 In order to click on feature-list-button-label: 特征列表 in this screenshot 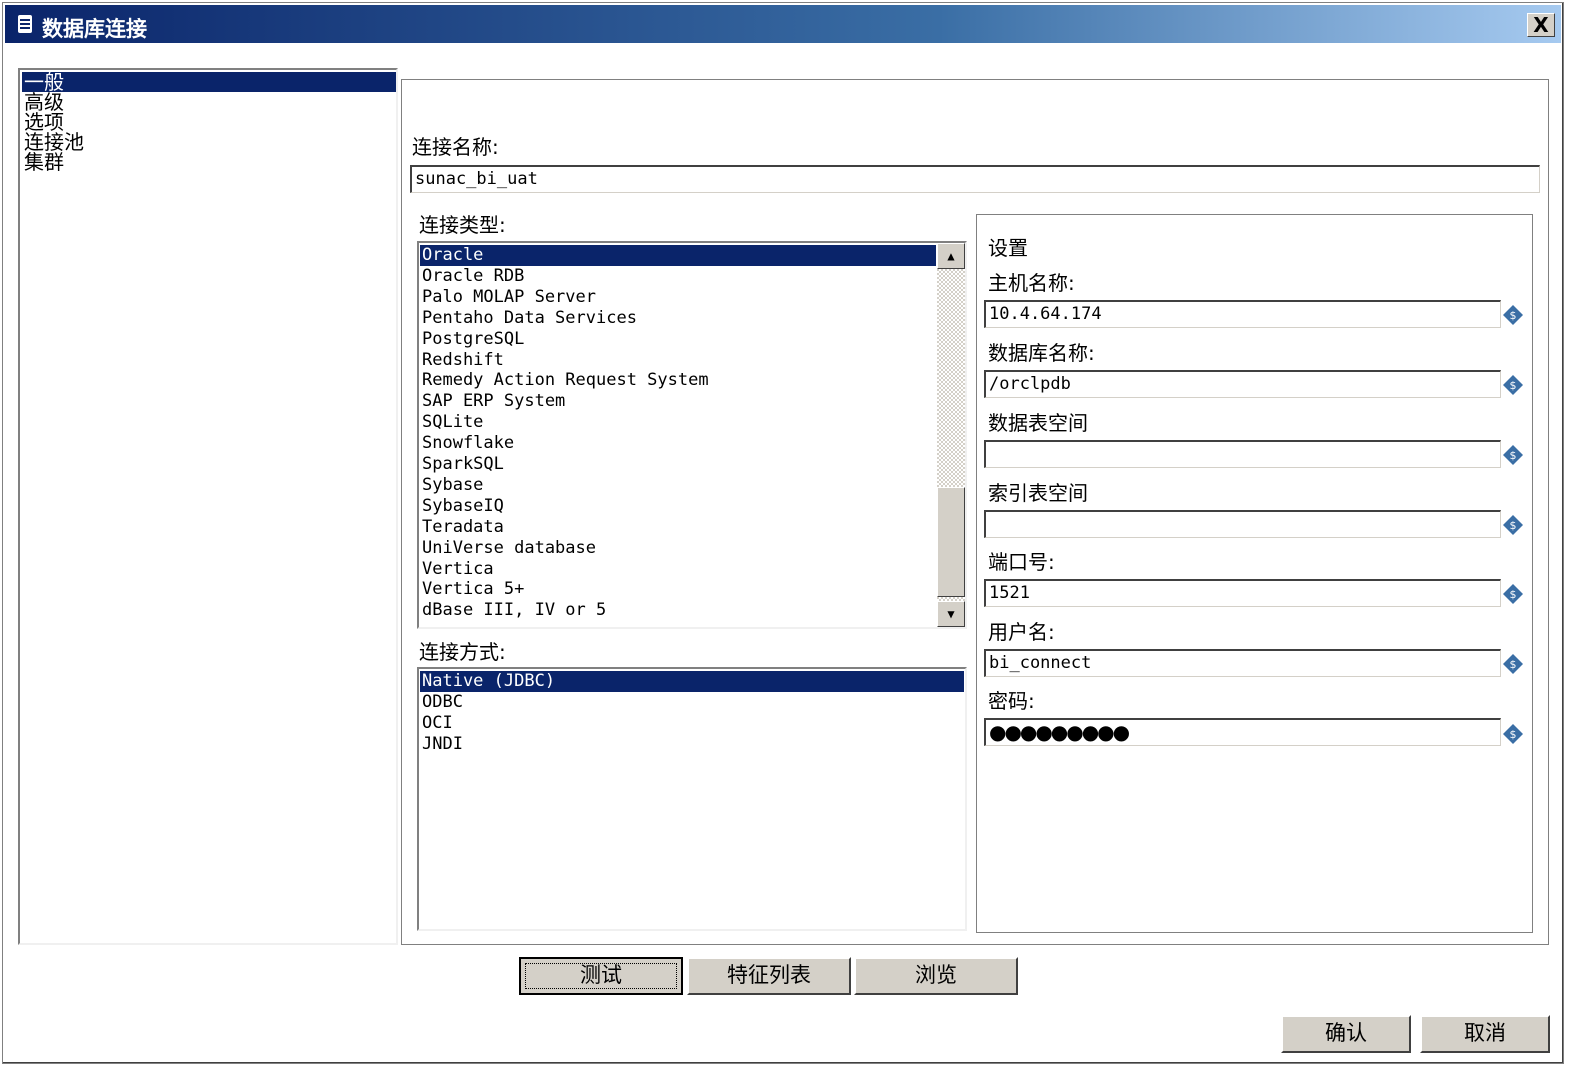, I will do `click(769, 975)`.